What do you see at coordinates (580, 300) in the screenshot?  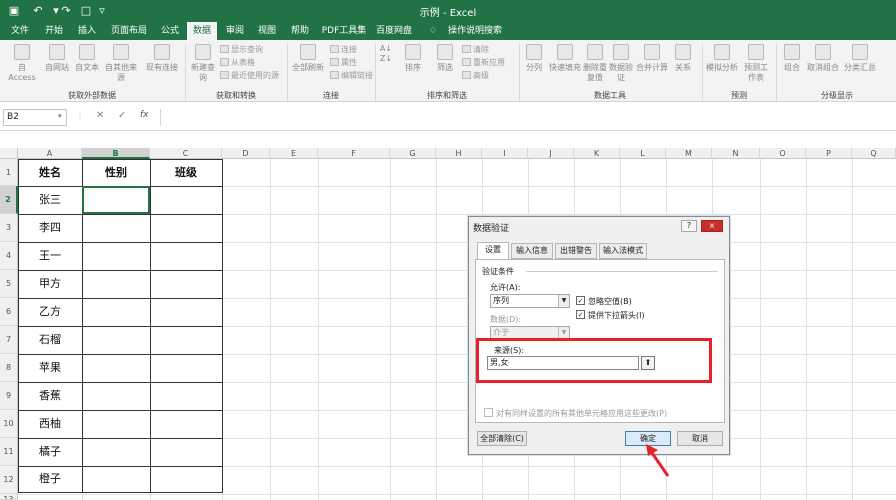 I see `ignore-blank-checkbox: ✓` at bounding box center [580, 300].